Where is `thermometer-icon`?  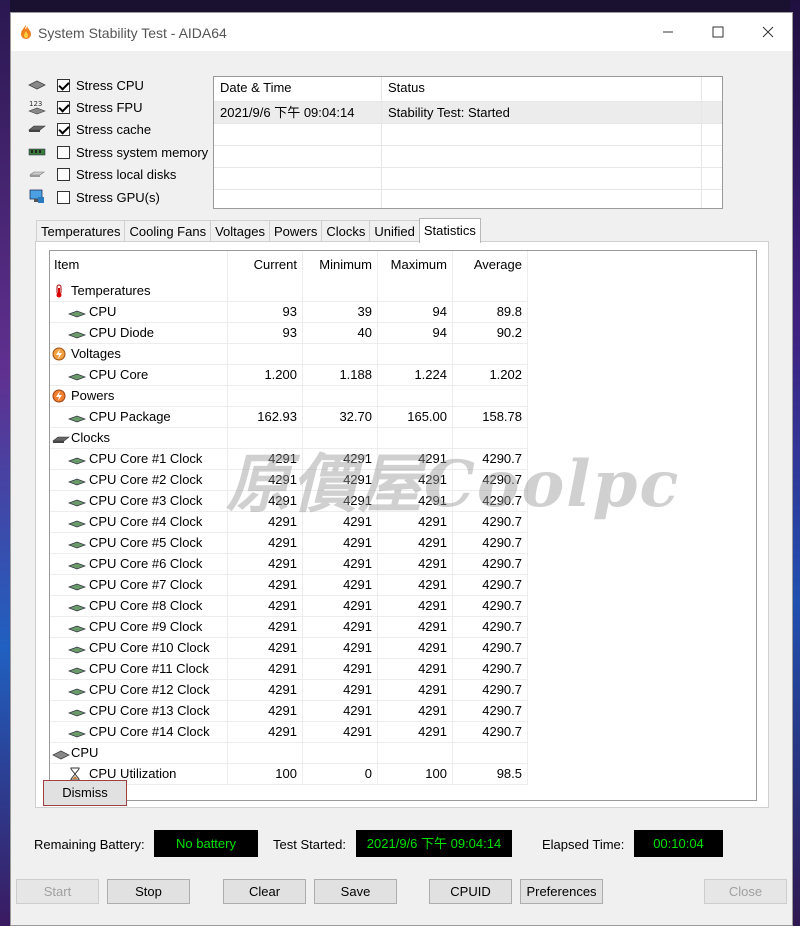 thermometer-icon is located at coordinates (60, 291).